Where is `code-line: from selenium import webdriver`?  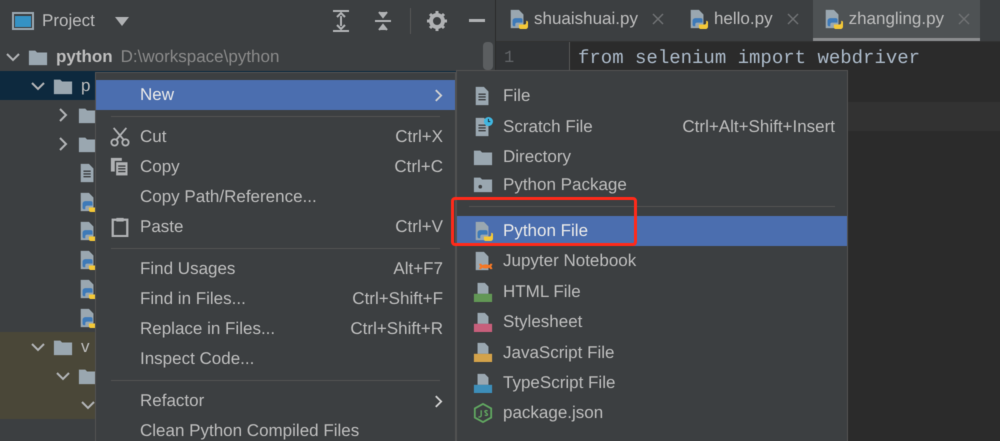 code-line: from selenium import webdriver is located at coordinates (749, 59).